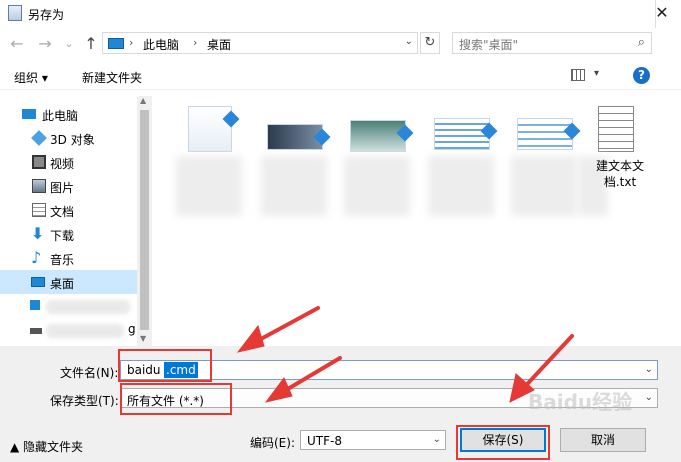 Image resolution: width=681 pixels, height=462 pixels. I want to click on chevron-down-icon: ▾, so click(596, 73).